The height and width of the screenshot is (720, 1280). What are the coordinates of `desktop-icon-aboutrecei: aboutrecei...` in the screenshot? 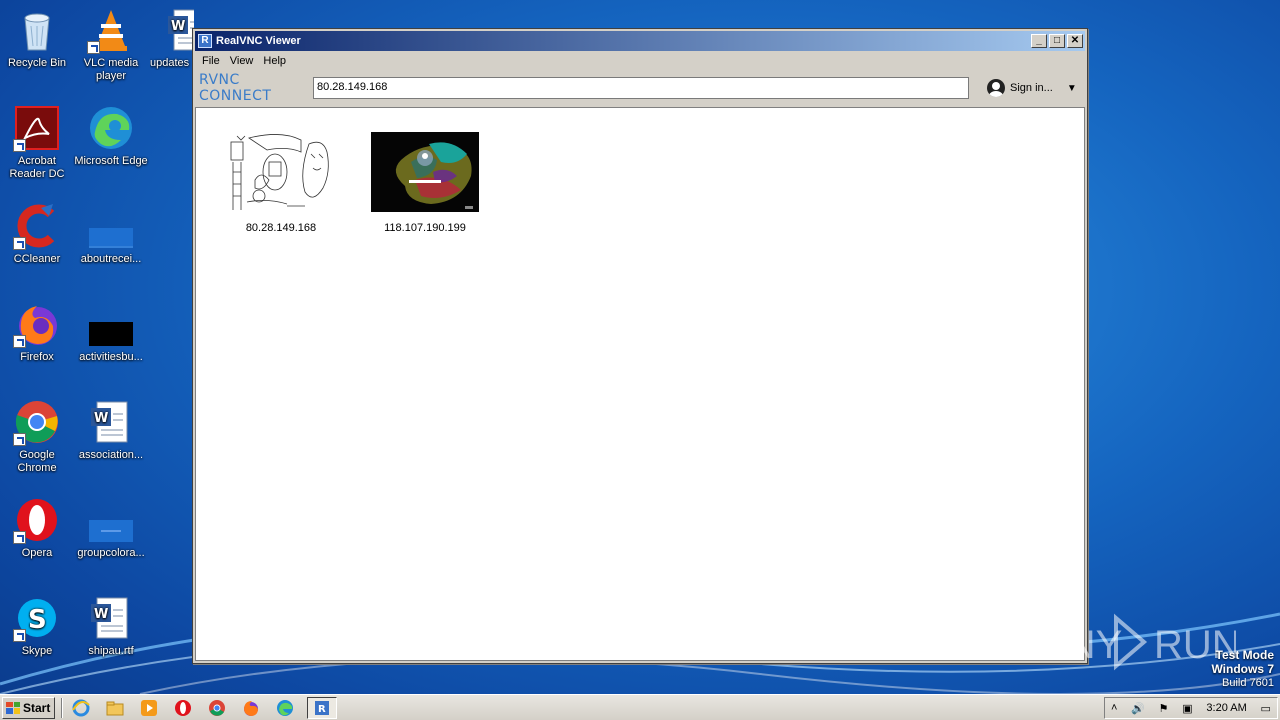 It's located at (111, 234).